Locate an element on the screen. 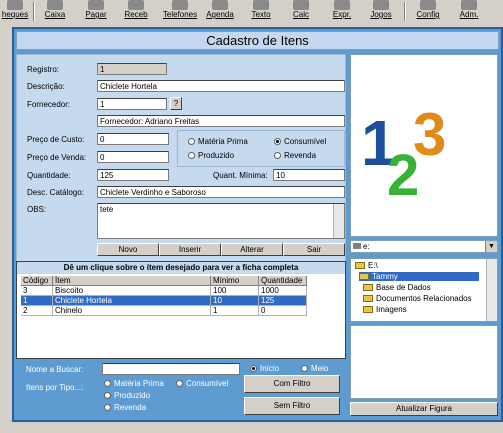 The width and height of the screenshot is (503, 433). table-row-cell: 0 is located at coordinates (283, 311).